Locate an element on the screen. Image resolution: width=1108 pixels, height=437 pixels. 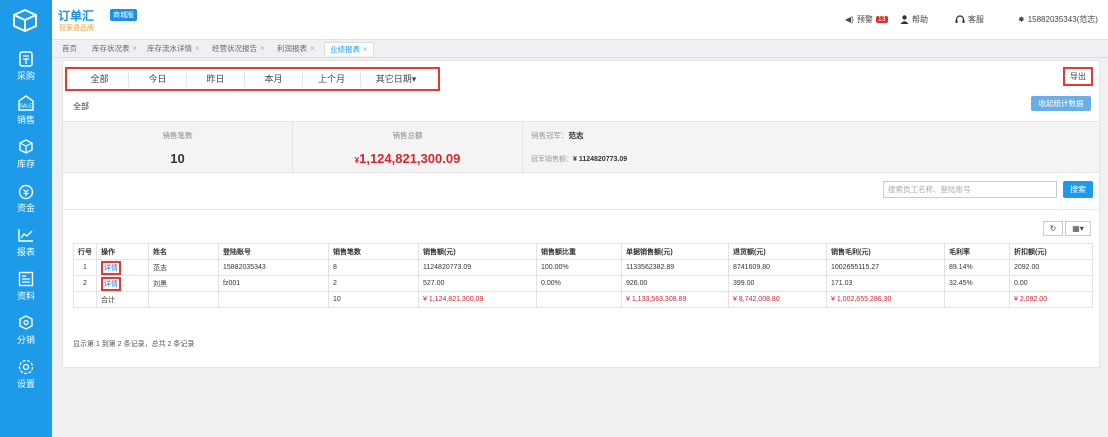
refresh-button: ↻ is located at coordinates (1053, 228).